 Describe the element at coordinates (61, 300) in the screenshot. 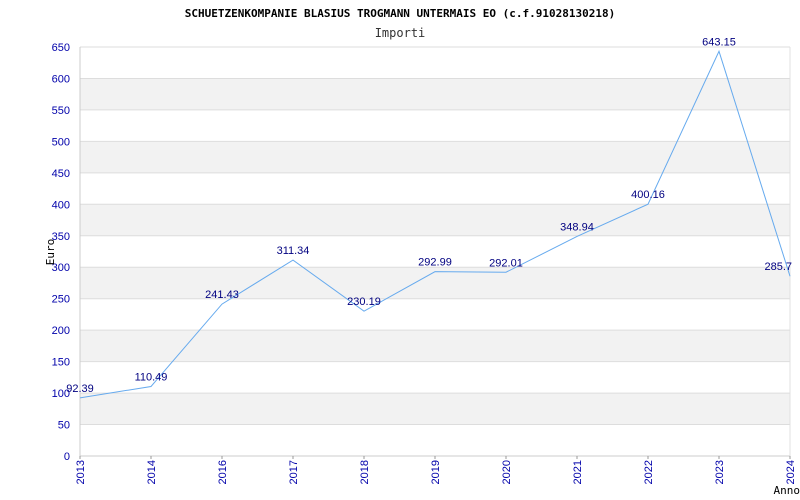

I see `y-tick-label: 250` at that location.